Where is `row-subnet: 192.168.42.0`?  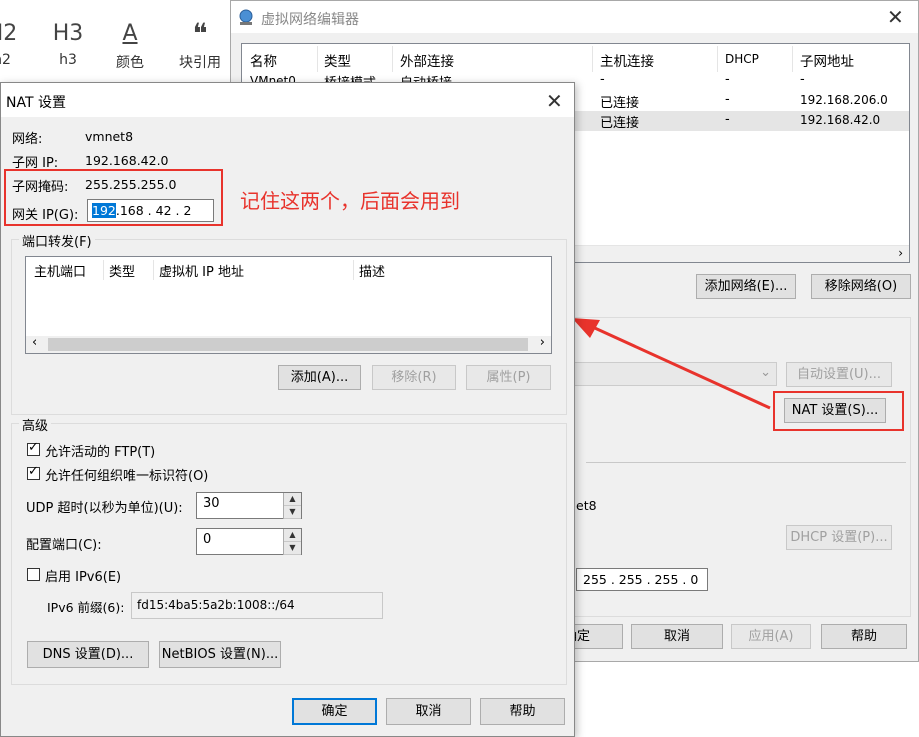
row-subnet: 192.168.42.0 is located at coordinates (840, 120).